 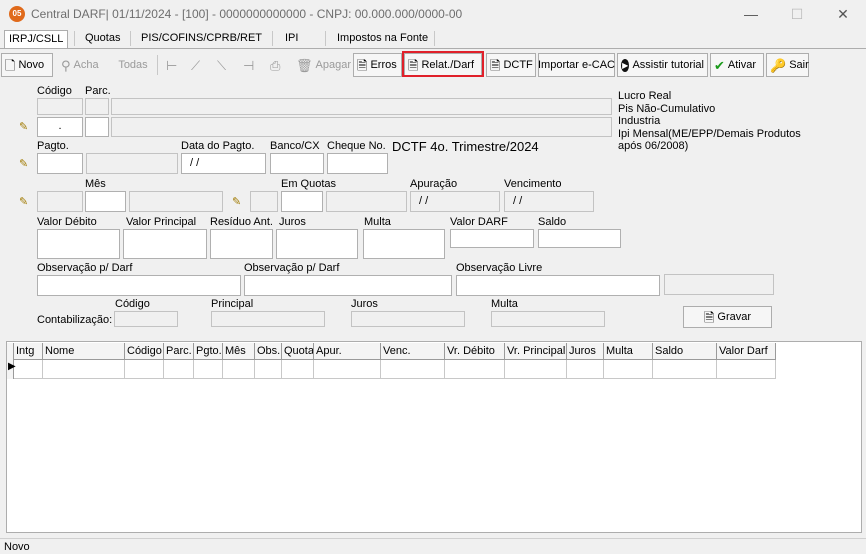 What do you see at coordinates (84, 351) in the screenshot?
I see `column-header: Nome` at bounding box center [84, 351].